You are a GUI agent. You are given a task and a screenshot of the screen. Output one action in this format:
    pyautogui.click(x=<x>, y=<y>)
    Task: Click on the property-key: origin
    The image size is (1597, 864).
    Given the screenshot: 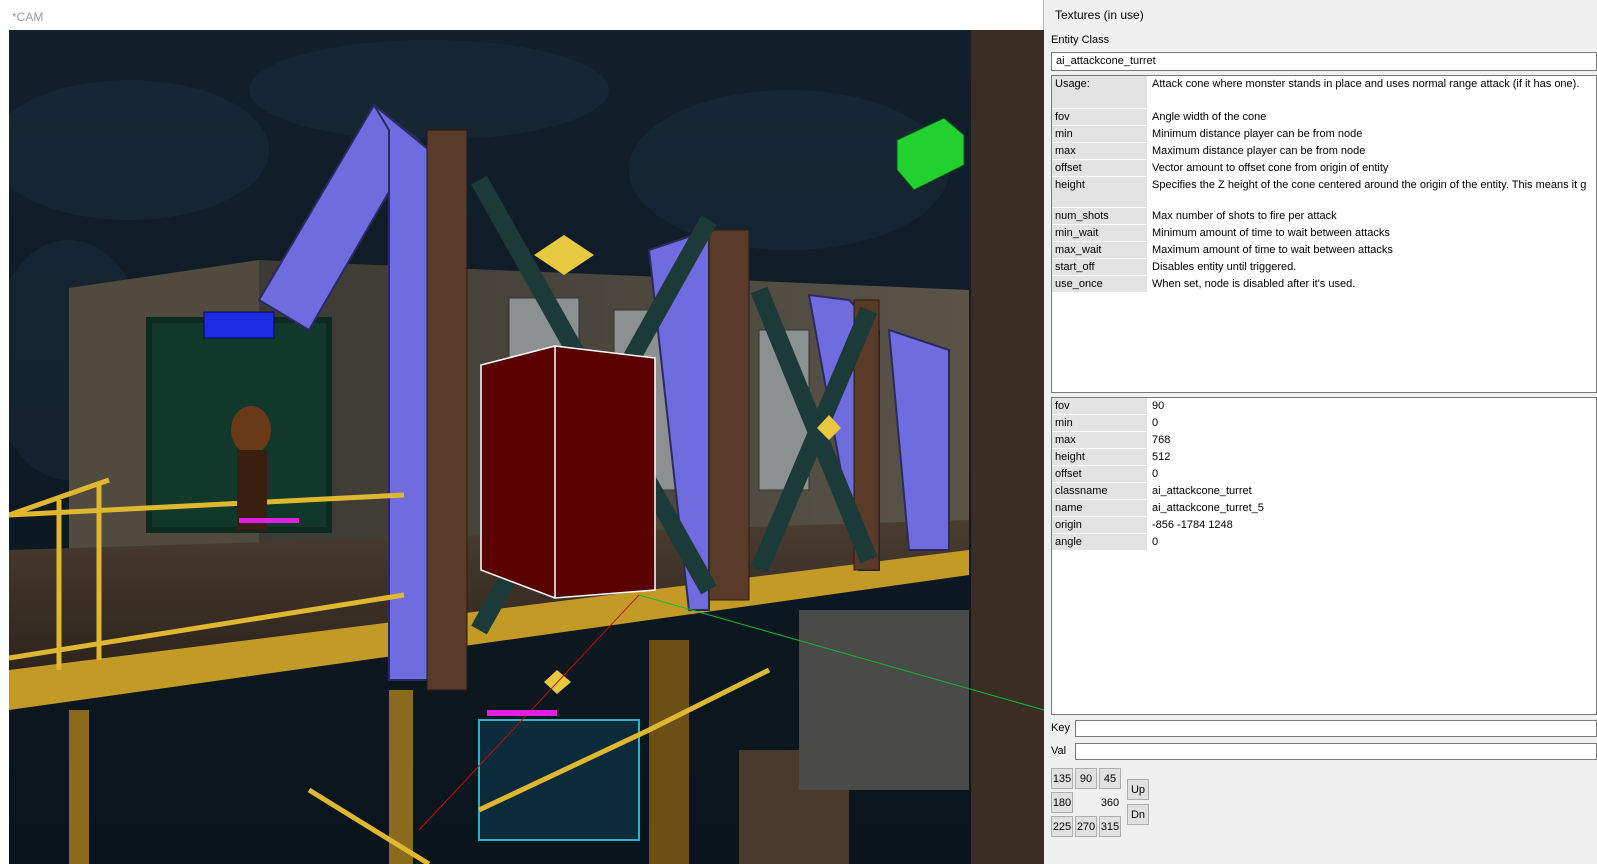 What is the action you would take?
    pyautogui.click(x=1100, y=525)
    